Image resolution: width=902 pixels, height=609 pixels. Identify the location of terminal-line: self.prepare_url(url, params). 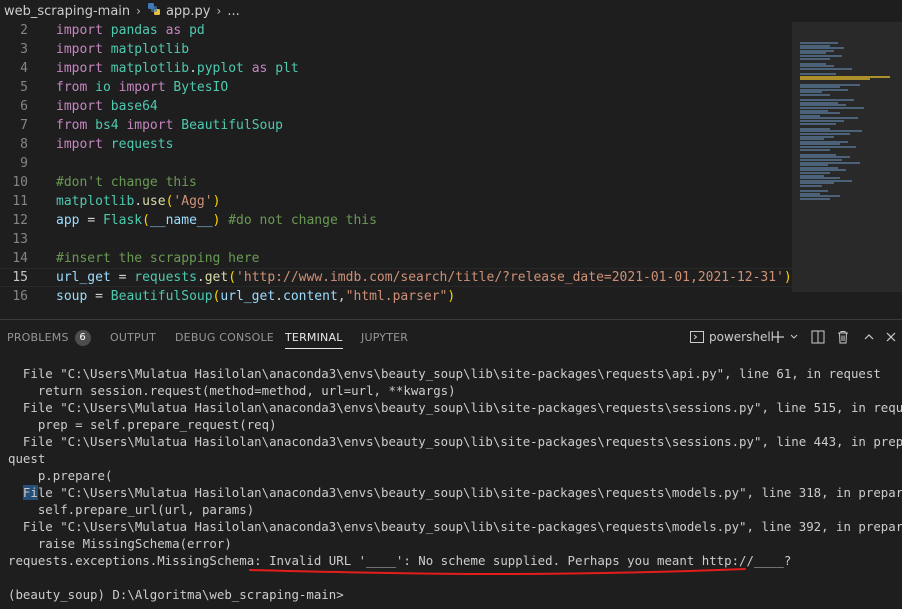
(131, 509).